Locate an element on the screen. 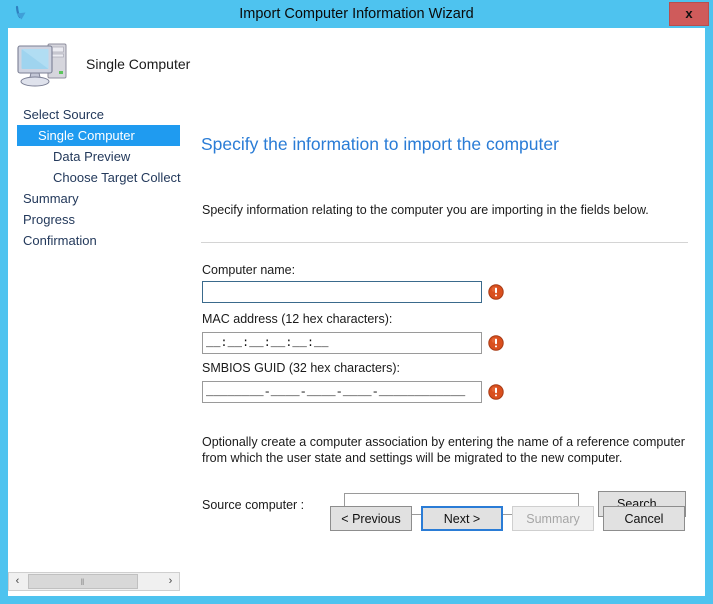 The height and width of the screenshot is (604, 713). next-button: Next > is located at coordinates (462, 518).